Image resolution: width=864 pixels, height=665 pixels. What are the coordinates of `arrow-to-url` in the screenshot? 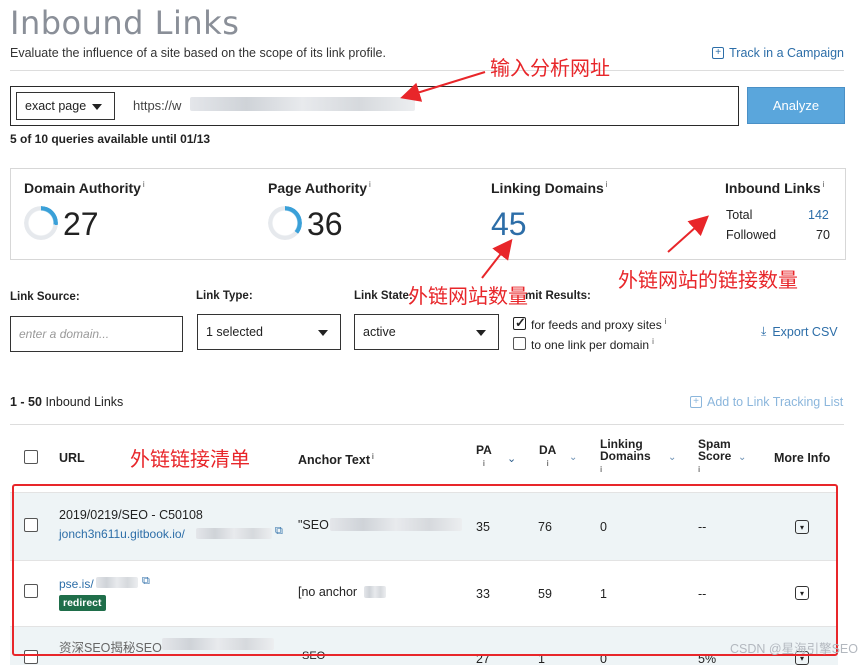 It's located at (443, 86).